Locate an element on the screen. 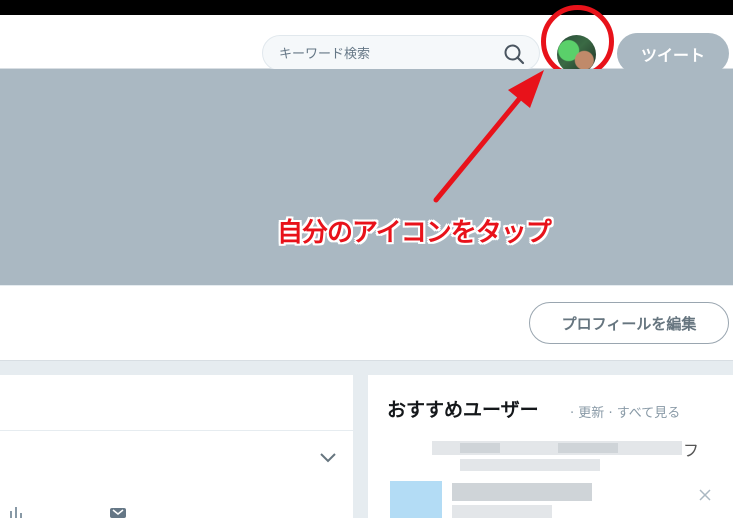 The width and height of the screenshot is (733, 518). timeline-card is located at coordinates (176, 446).